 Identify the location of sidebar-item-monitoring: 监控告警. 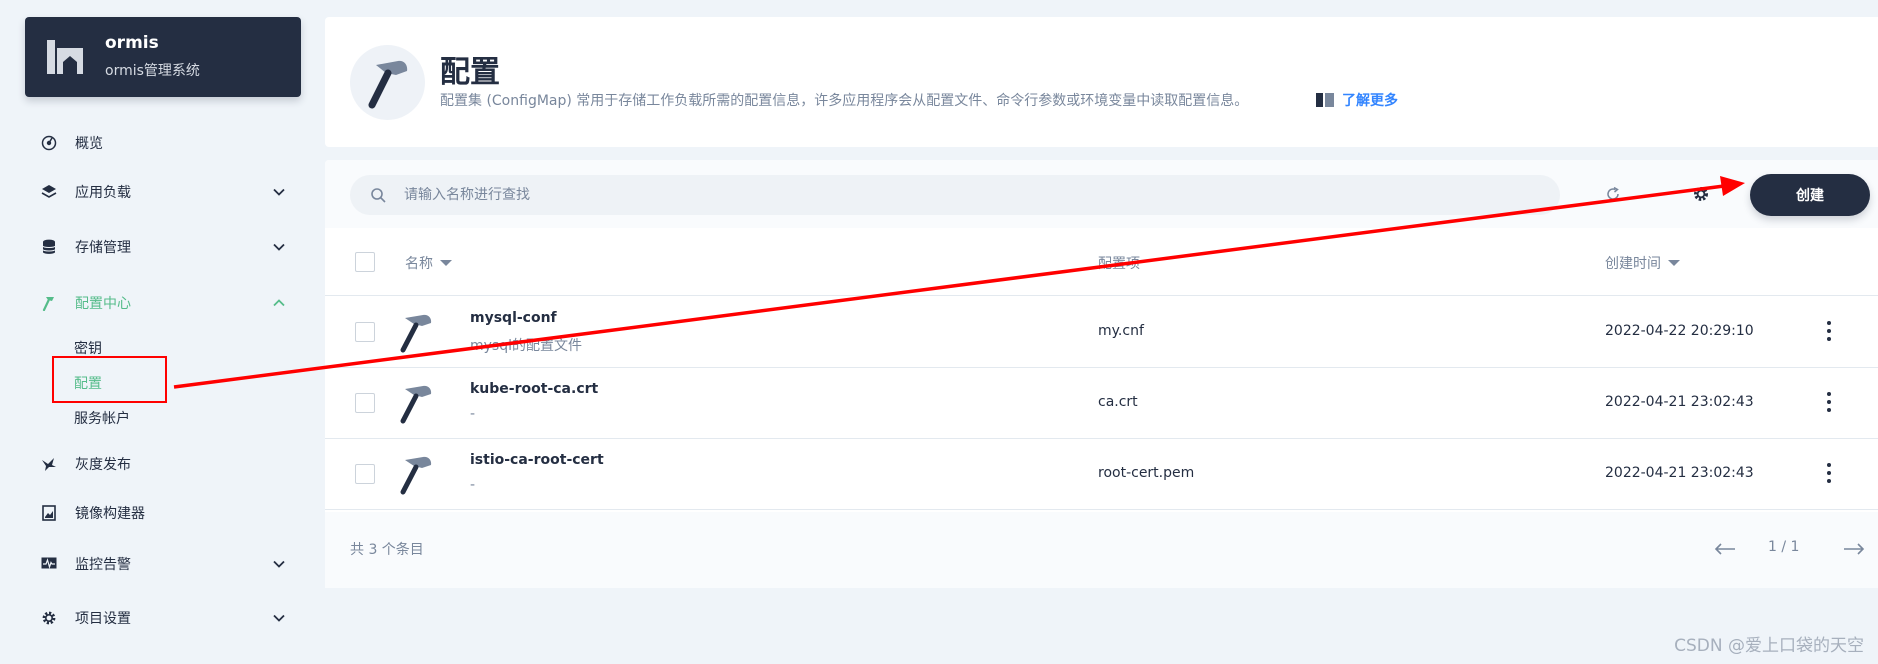
(165, 564).